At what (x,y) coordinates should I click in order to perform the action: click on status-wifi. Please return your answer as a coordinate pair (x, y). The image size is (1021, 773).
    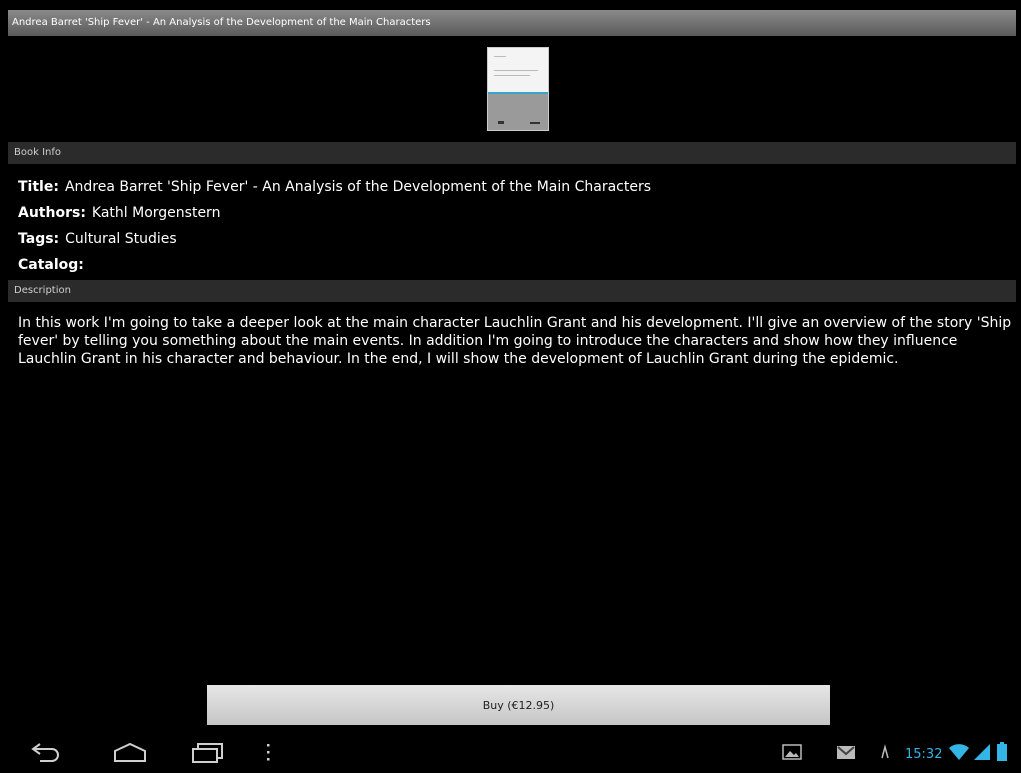
    Looking at the image, I should click on (959, 754).